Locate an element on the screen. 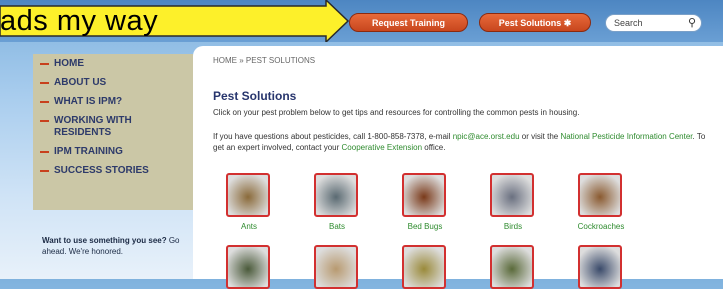 The width and height of the screenshot is (723, 289). search-input: Search ⚲ is located at coordinates (653, 23).